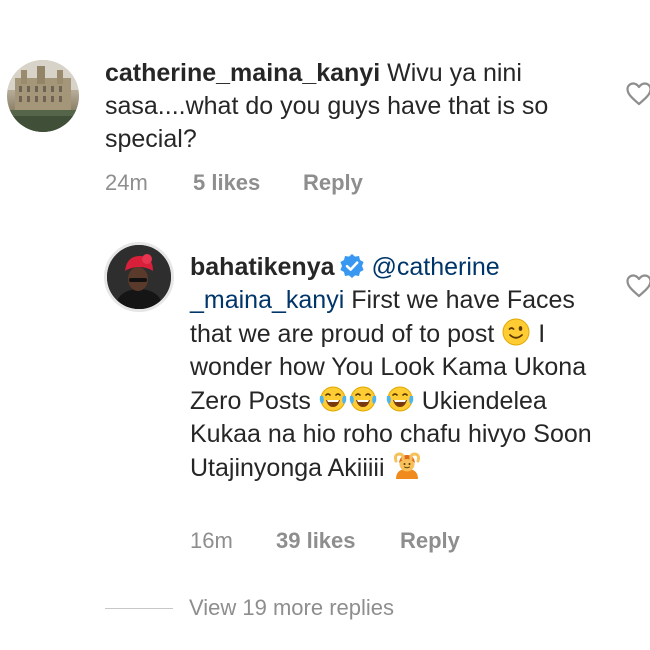 This screenshot has height=650, width=650. I want to click on verified-badge-icon, so click(352, 266).